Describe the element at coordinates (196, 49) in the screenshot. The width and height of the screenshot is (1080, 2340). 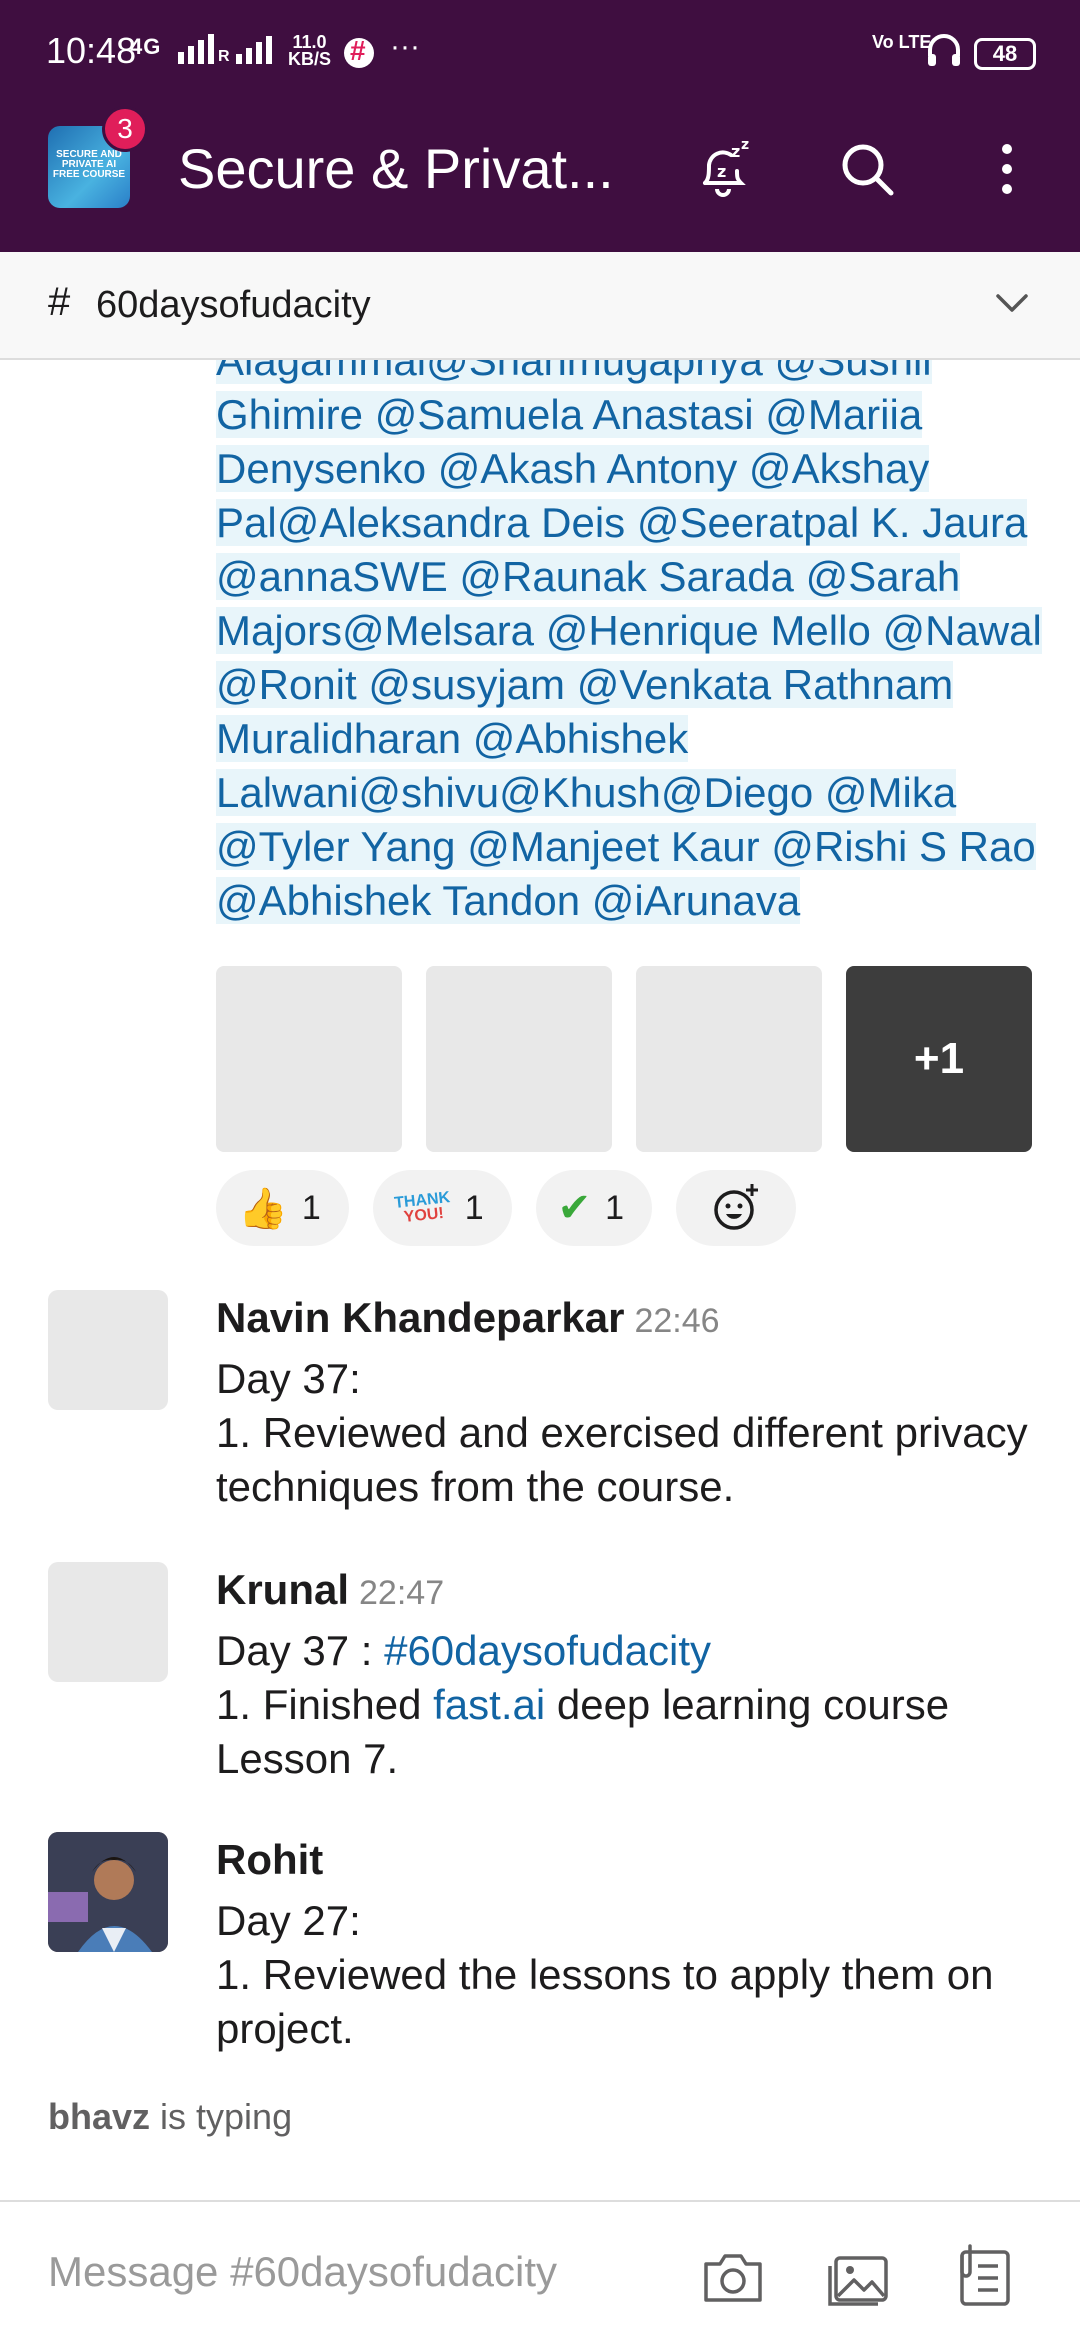
I see `signal-icon` at that location.